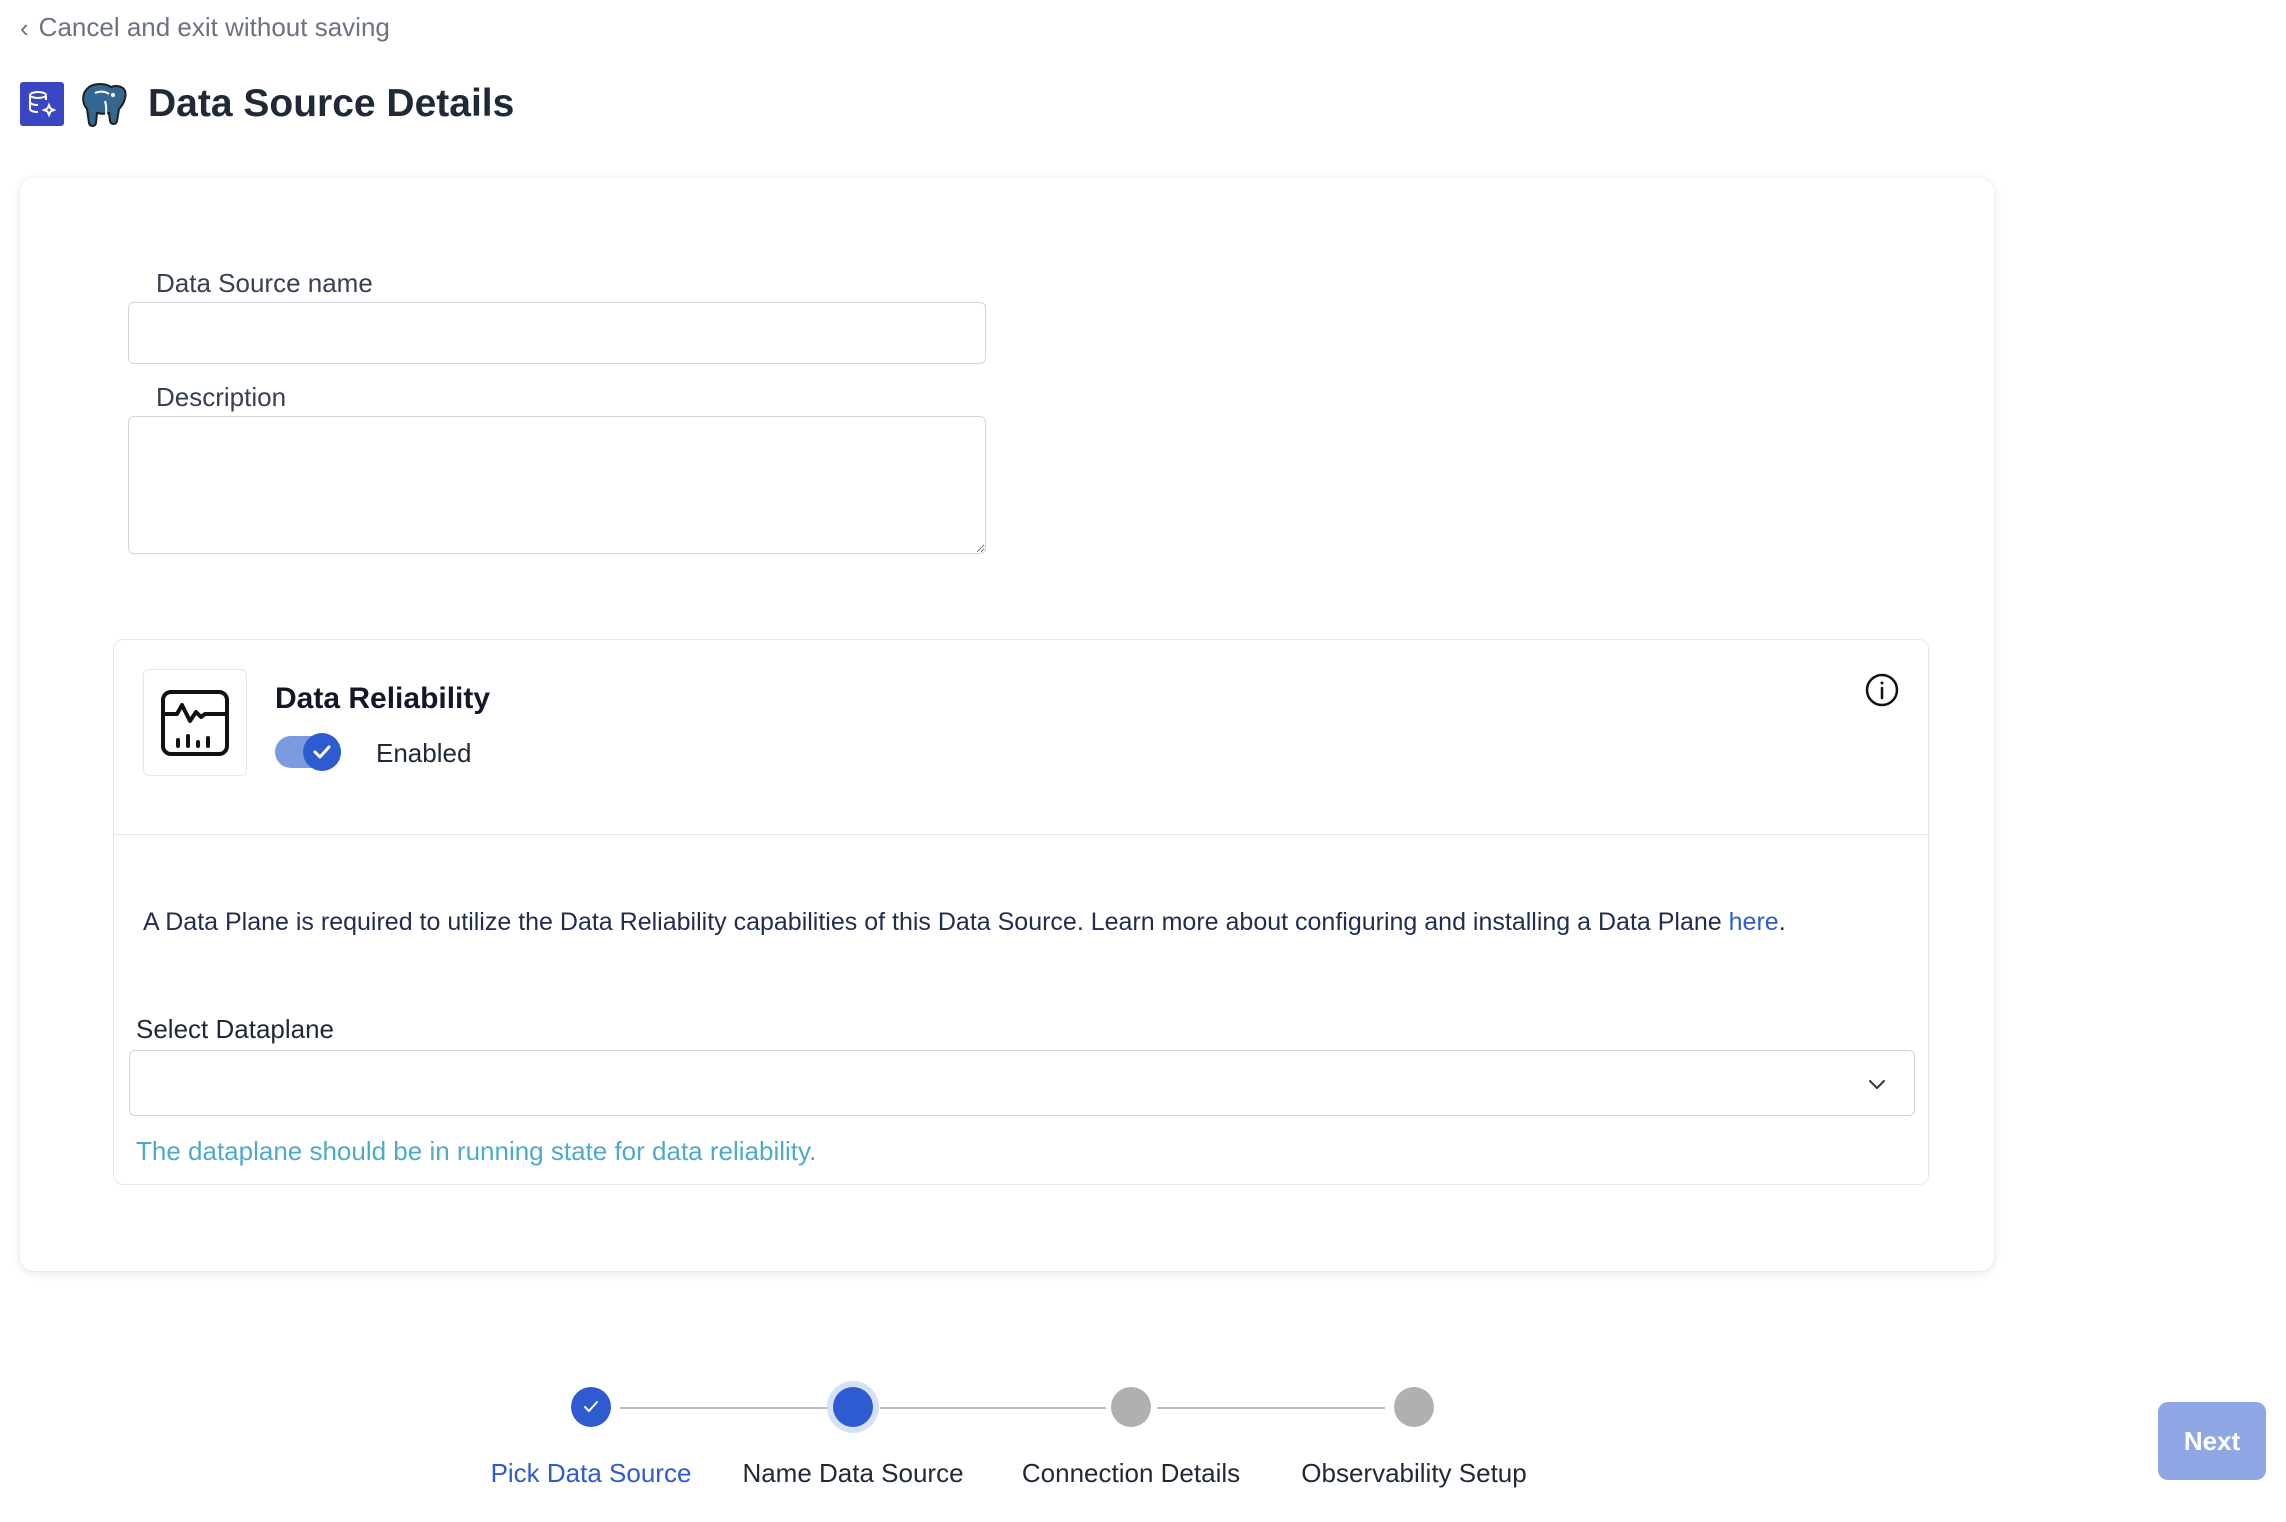  I want to click on description-textarea, so click(557, 485).